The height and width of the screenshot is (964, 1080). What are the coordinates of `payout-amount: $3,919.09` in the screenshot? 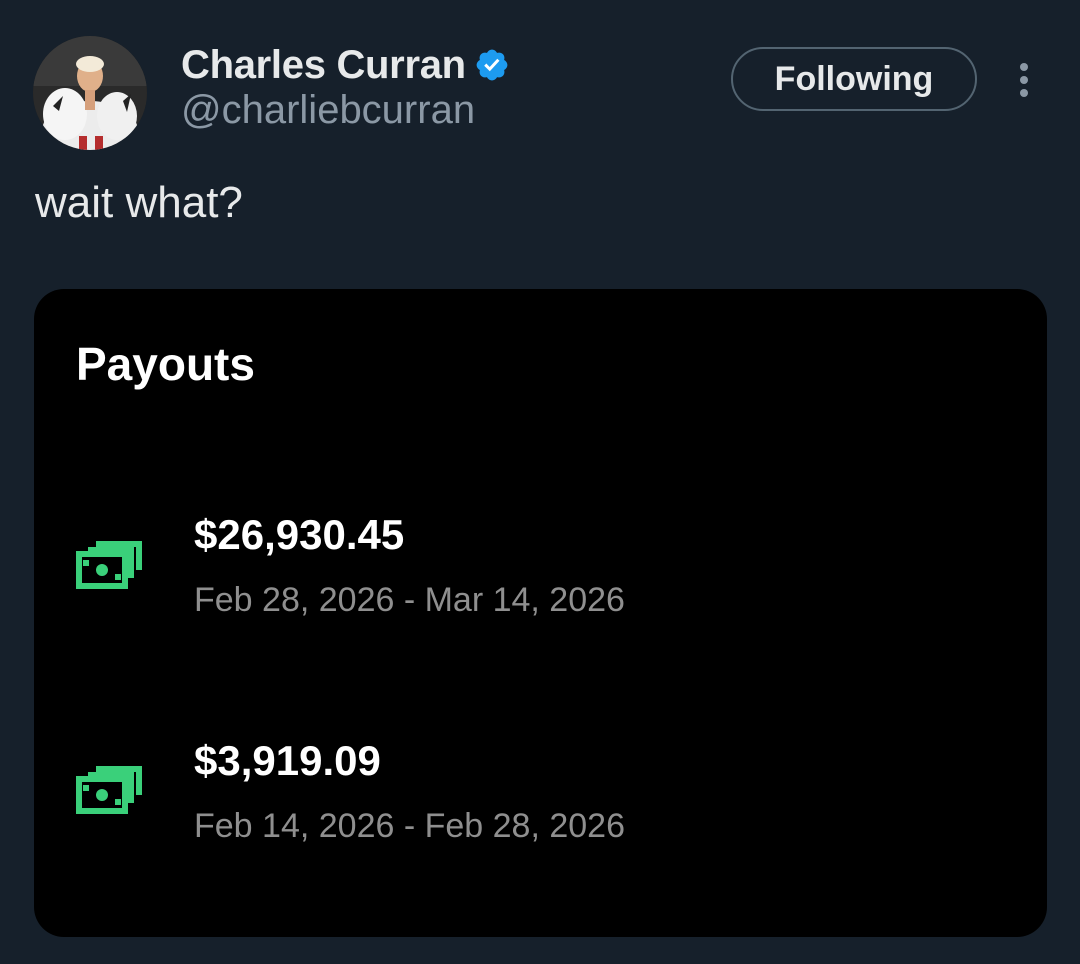 It's located at (287, 760).